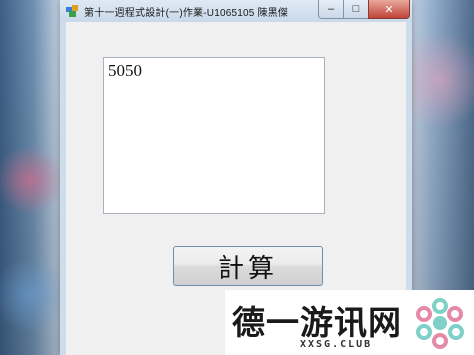 The image size is (474, 355). I want to click on watermark-brand: 德一游讯网, so click(317, 322).